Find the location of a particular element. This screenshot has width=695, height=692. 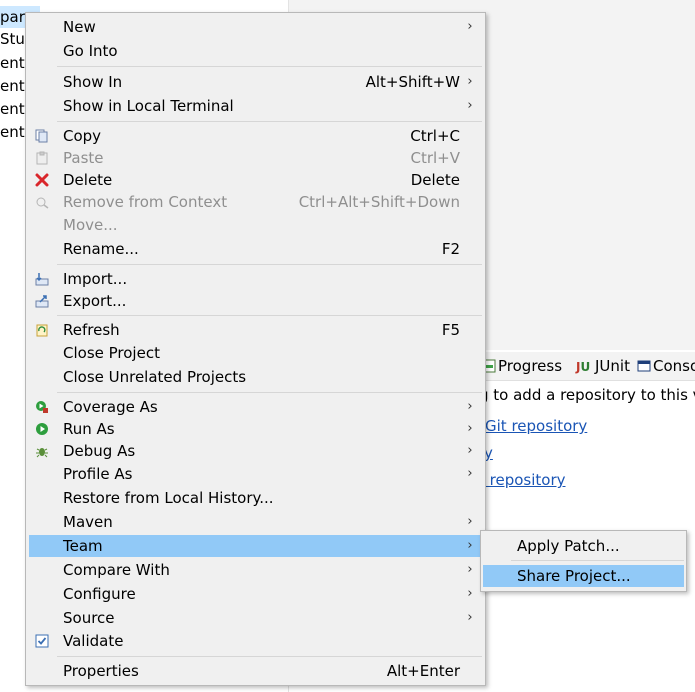

menu-item-label: Close Project is located at coordinates (111, 353).